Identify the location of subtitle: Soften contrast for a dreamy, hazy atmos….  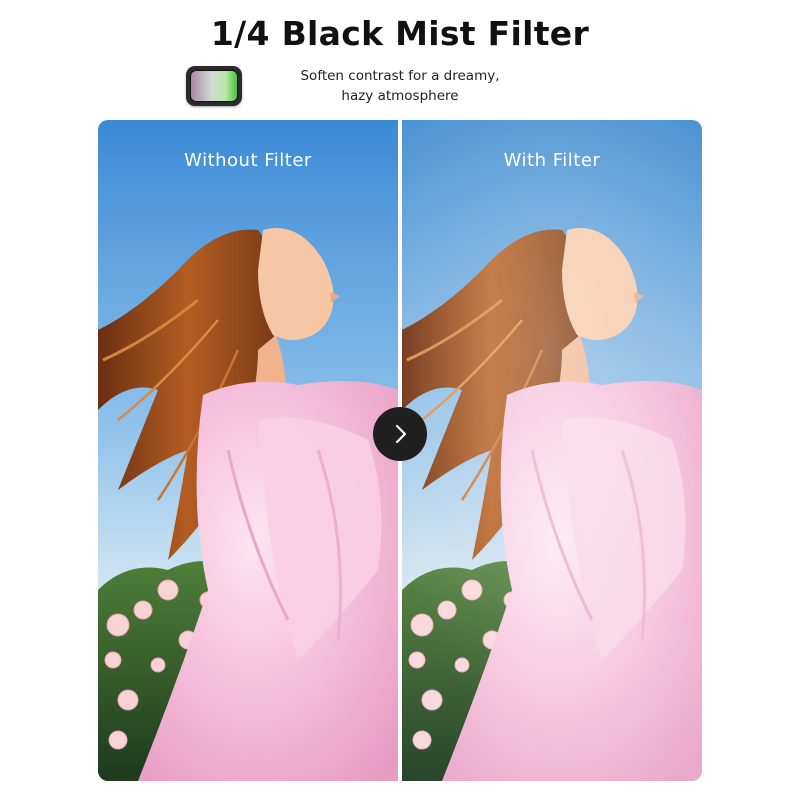
(400, 86).